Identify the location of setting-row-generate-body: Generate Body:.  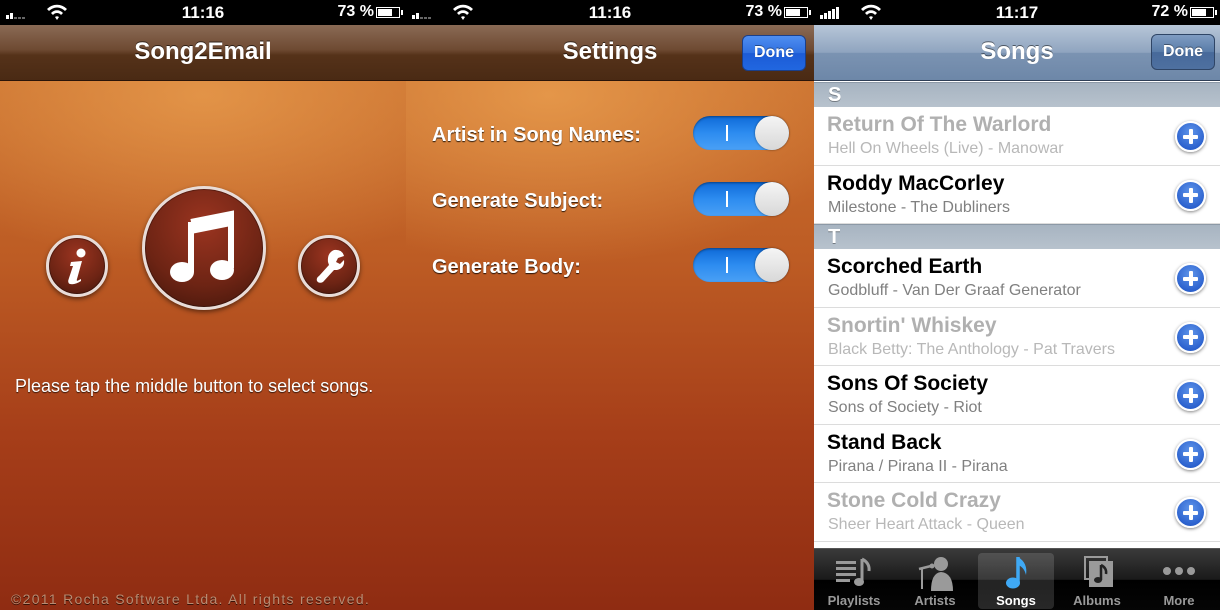
(610, 266).